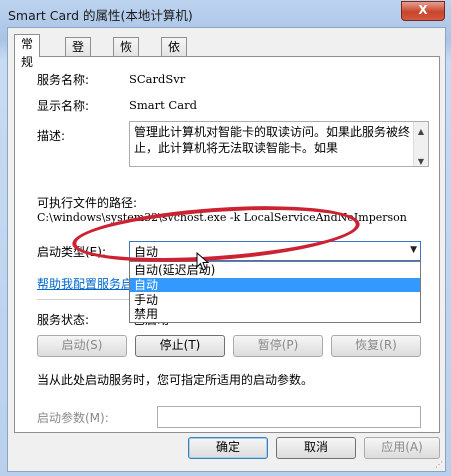 This screenshot has width=451, height=476. What do you see at coordinates (78, 54) in the screenshot?
I see `tab-logon: 登录` at bounding box center [78, 54].